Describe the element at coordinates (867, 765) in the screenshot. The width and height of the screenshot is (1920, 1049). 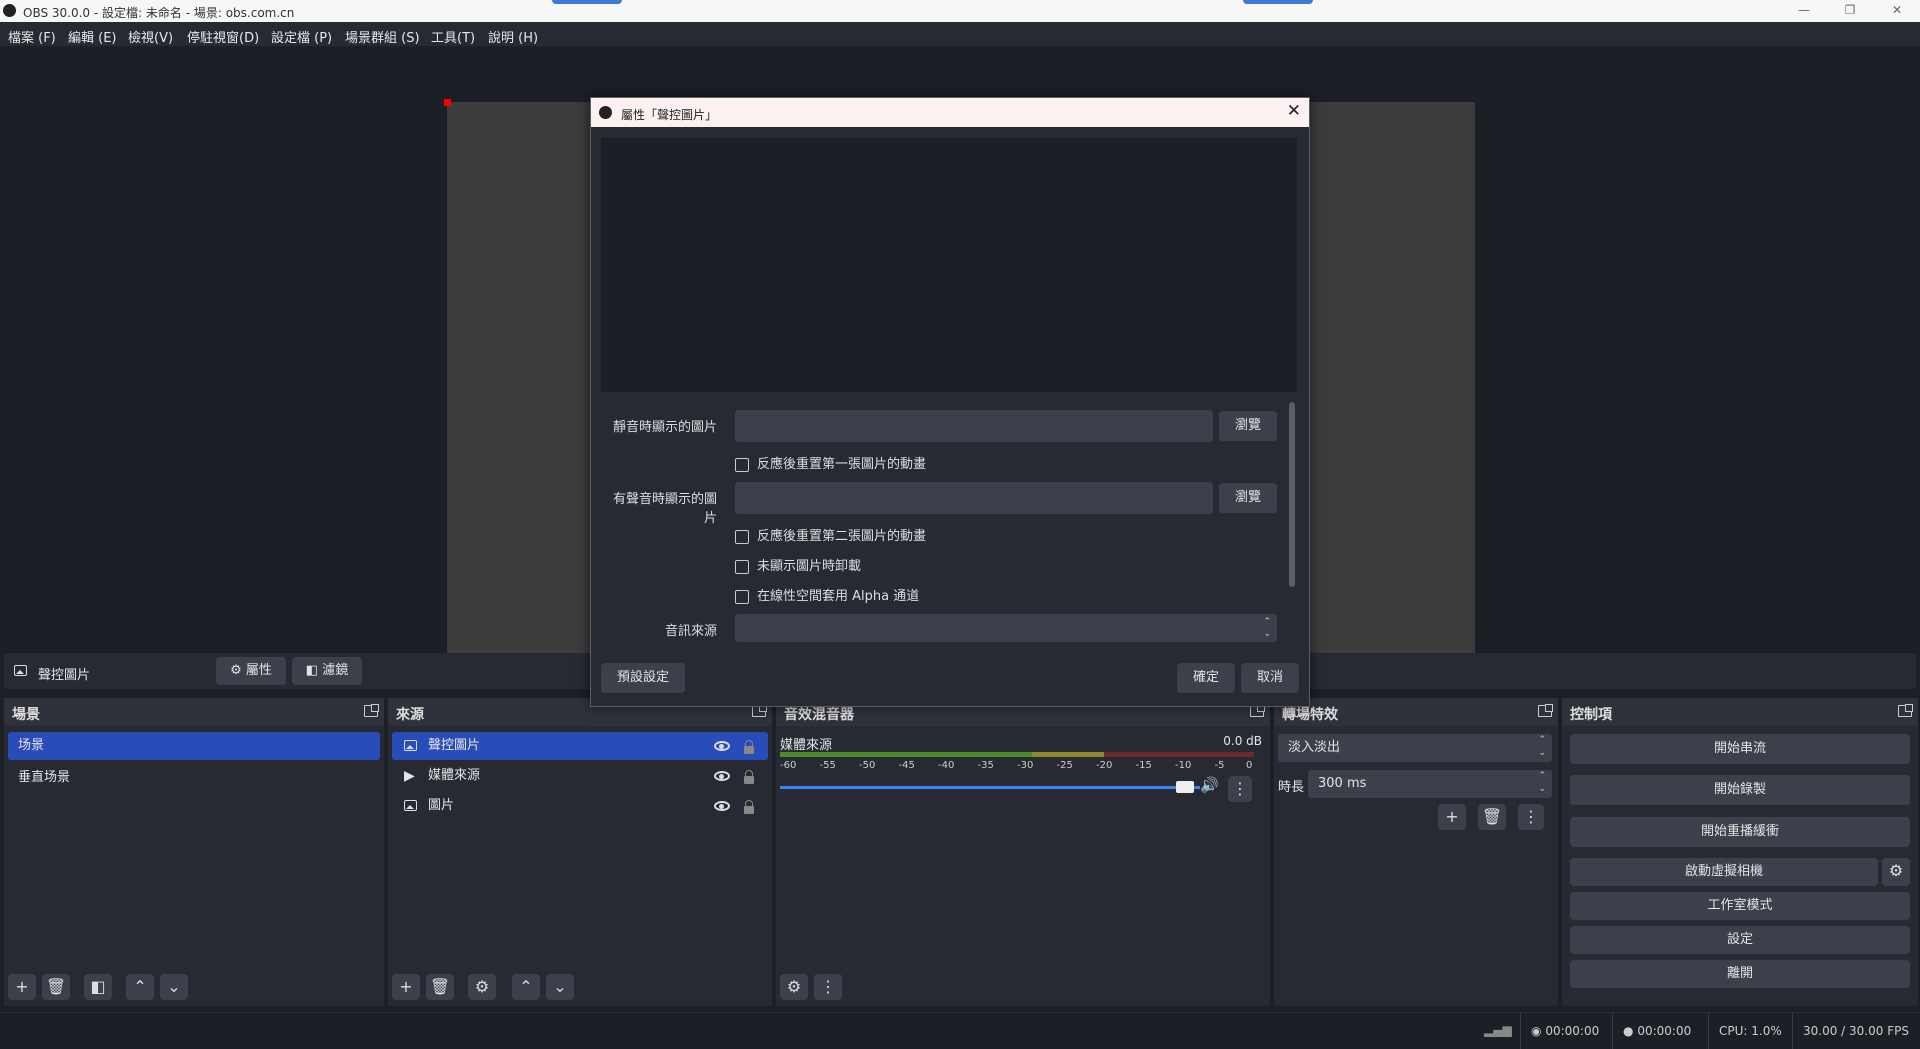
I see `meter-tick: -50` at that location.